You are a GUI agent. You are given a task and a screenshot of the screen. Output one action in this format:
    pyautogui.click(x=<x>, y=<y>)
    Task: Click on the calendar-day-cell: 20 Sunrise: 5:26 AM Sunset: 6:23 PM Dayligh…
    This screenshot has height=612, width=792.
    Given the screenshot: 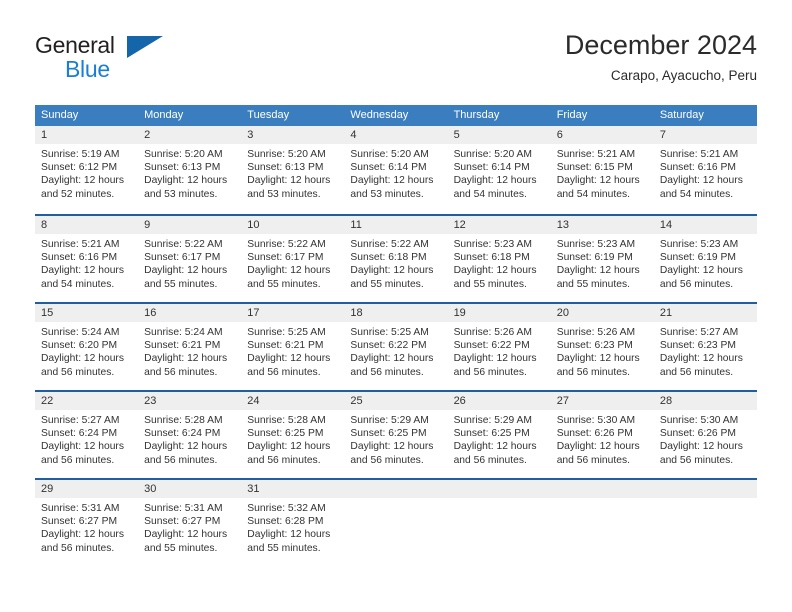 What is the action you would take?
    pyautogui.click(x=602, y=347)
    